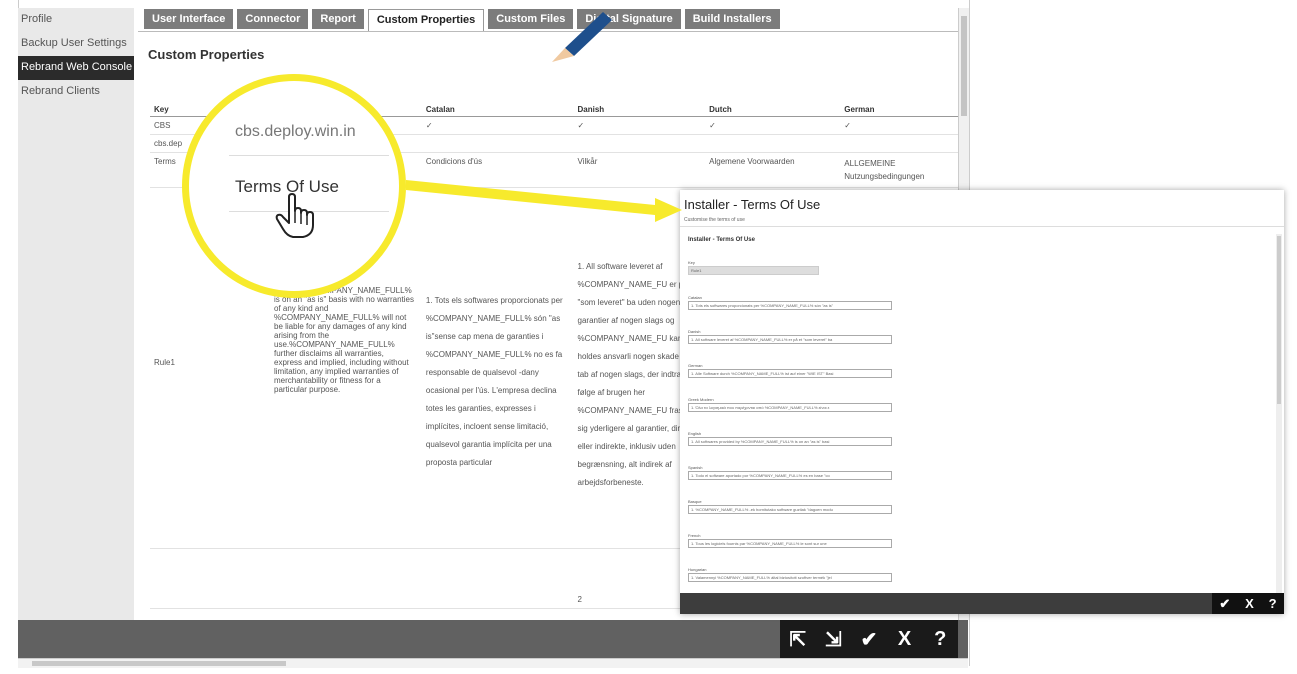  Describe the element at coordinates (76, 92) in the screenshot. I see `sidebar-item-rebrand-clients: Rebrand Clients` at that location.